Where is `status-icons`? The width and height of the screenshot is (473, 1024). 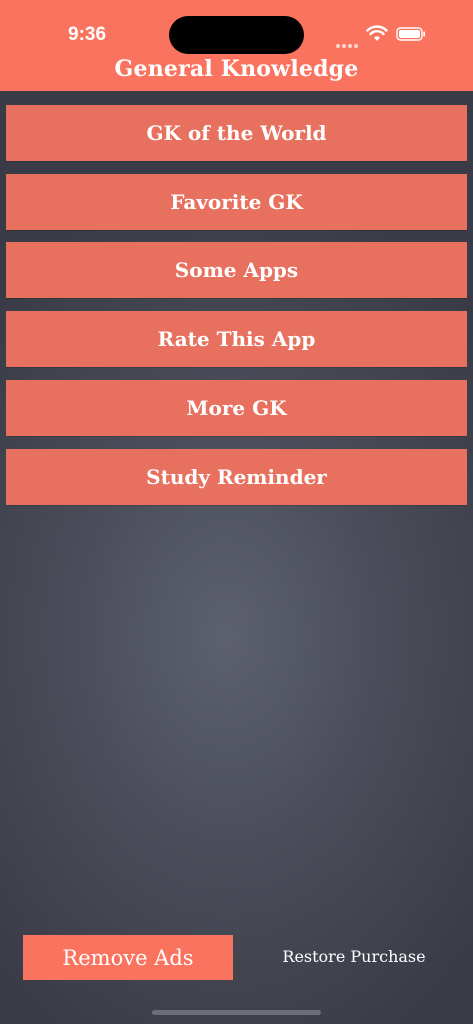 status-icons is located at coordinates (383, 36).